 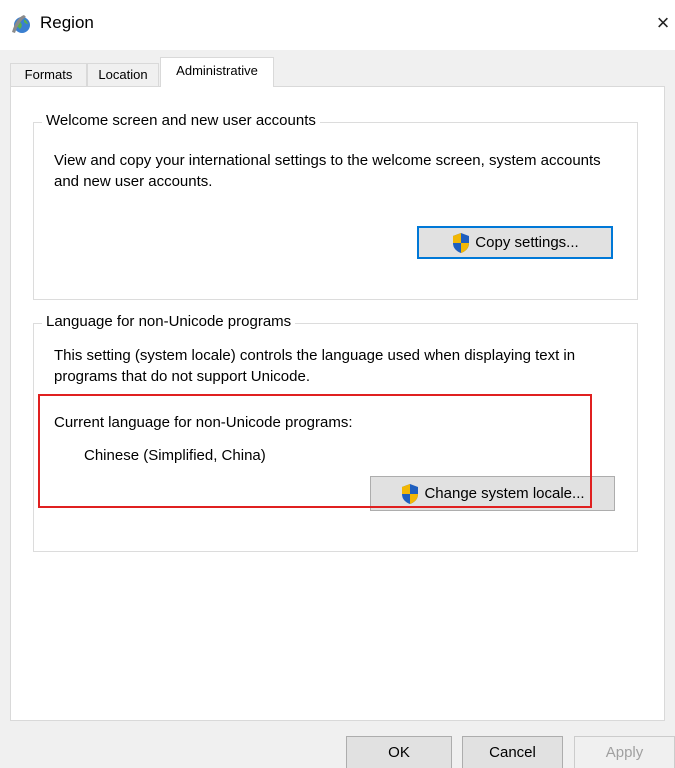 What do you see at coordinates (67, 22) in the screenshot?
I see `window-title: Region` at bounding box center [67, 22].